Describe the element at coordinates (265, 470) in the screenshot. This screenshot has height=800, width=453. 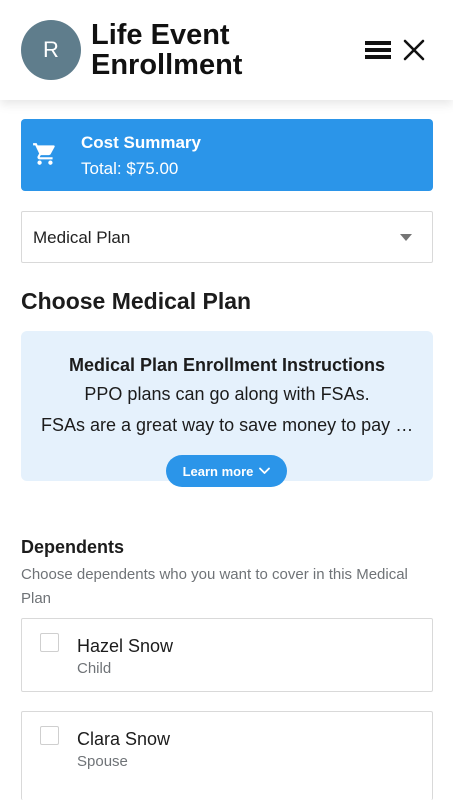
I see `chevron-down-icon` at that location.